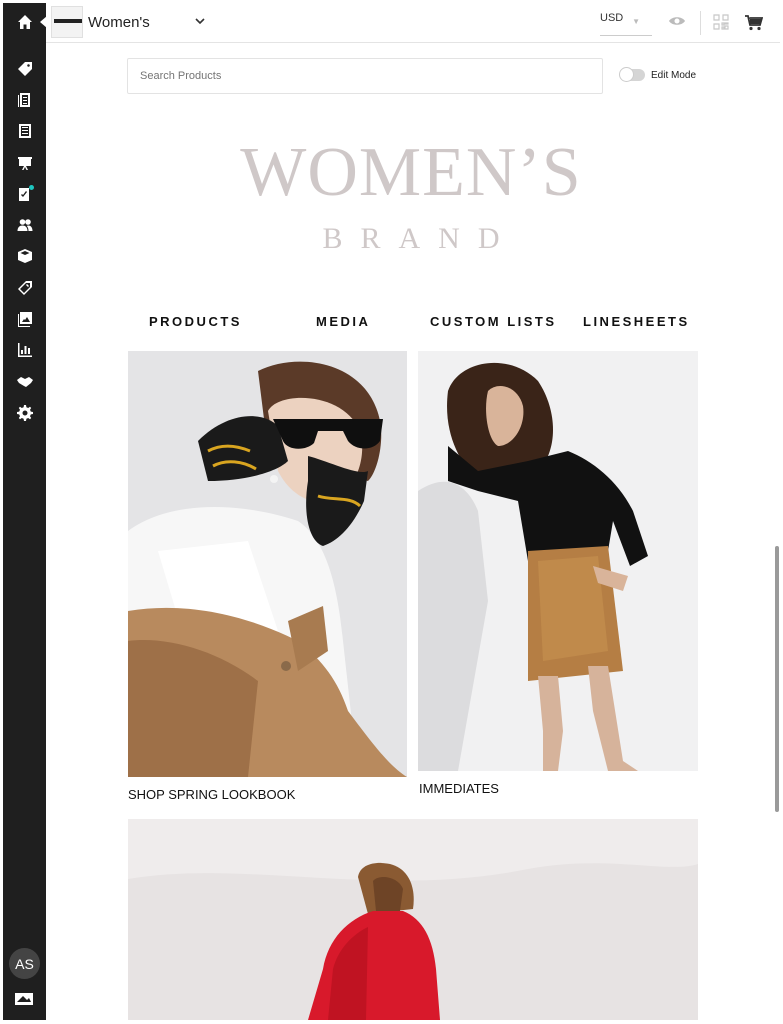 The height and width of the screenshot is (1024, 783). I want to click on sidebar-item-catalog, so click(24, 131).